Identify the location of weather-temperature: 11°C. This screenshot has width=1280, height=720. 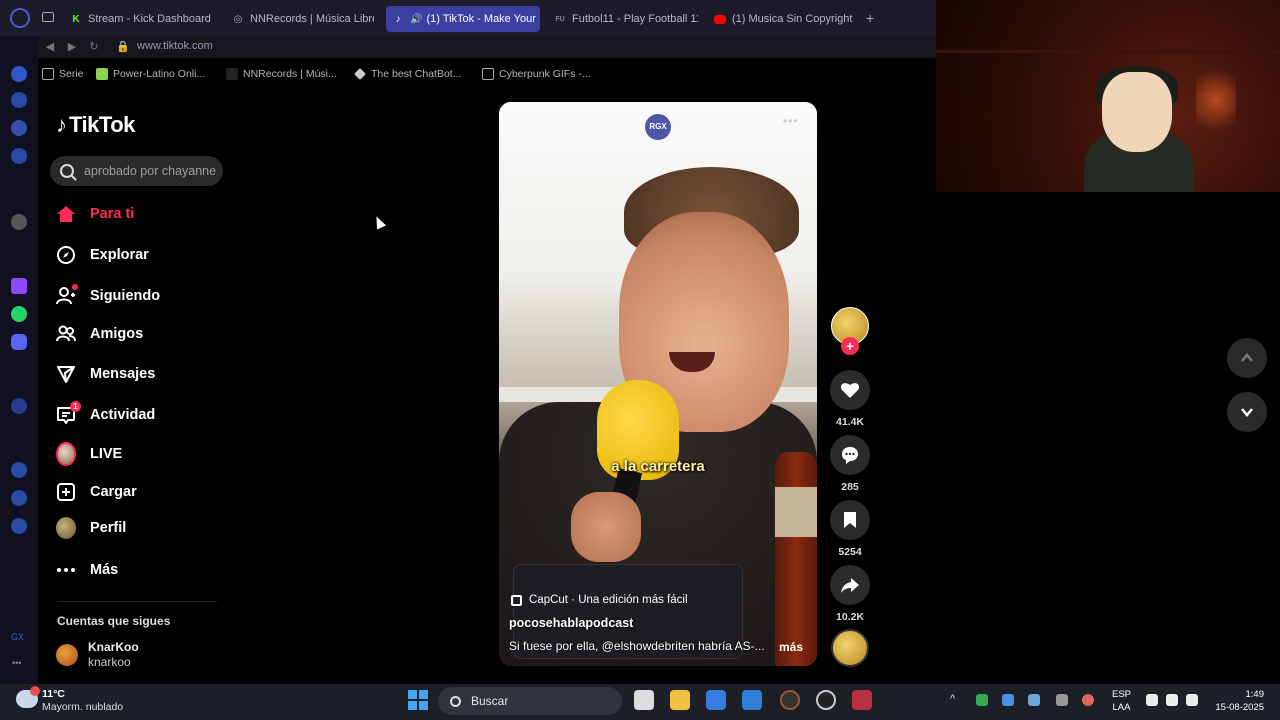
(53, 694).